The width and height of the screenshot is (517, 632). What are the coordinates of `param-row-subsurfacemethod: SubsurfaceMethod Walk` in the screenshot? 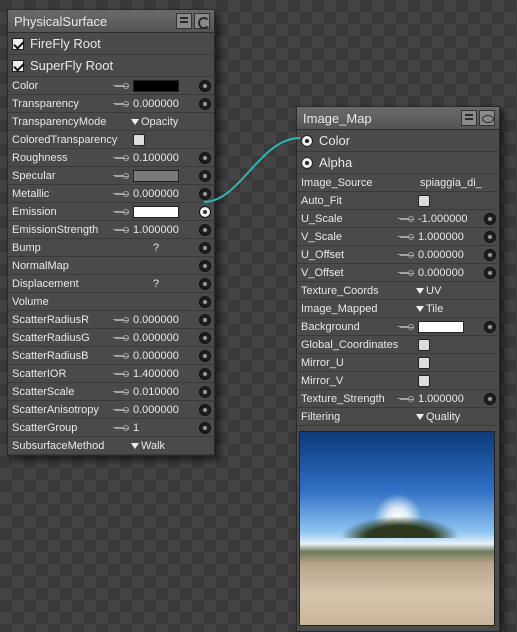 It's located at (111, 446).